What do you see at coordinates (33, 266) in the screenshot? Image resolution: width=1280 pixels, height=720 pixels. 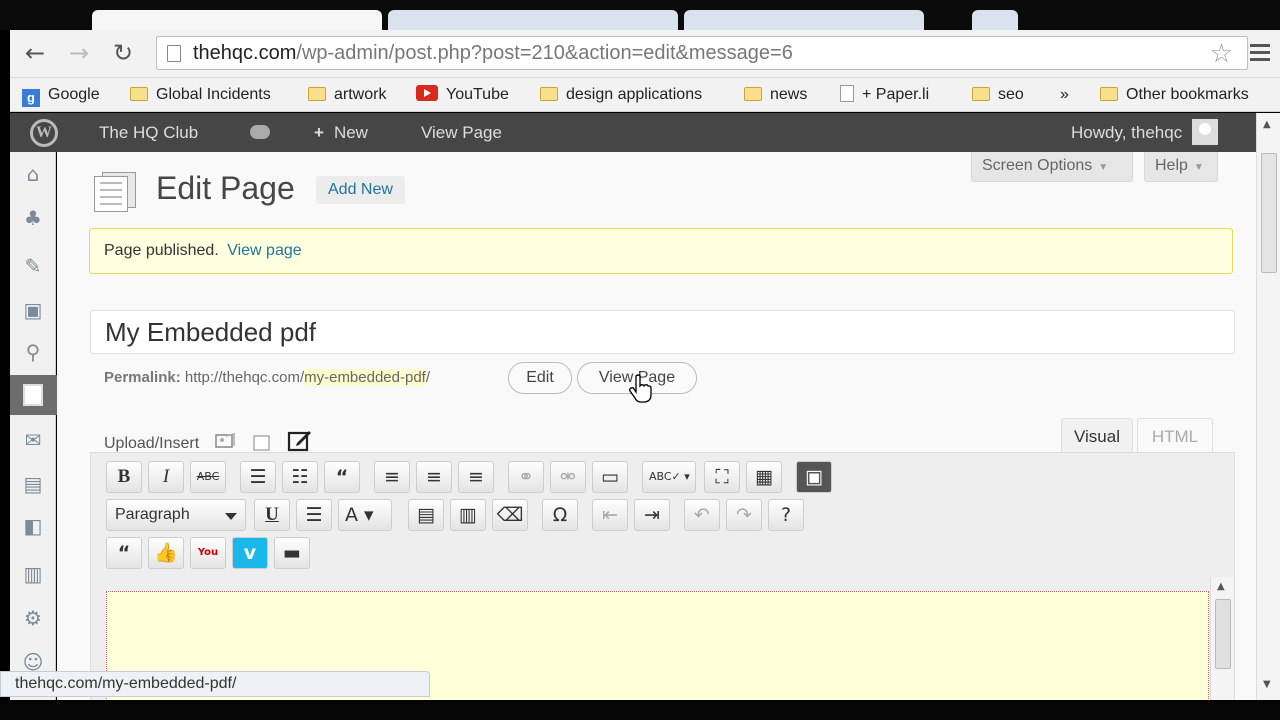 I see `posts-pin-icon: ✎` at bounding box center [33, 266].